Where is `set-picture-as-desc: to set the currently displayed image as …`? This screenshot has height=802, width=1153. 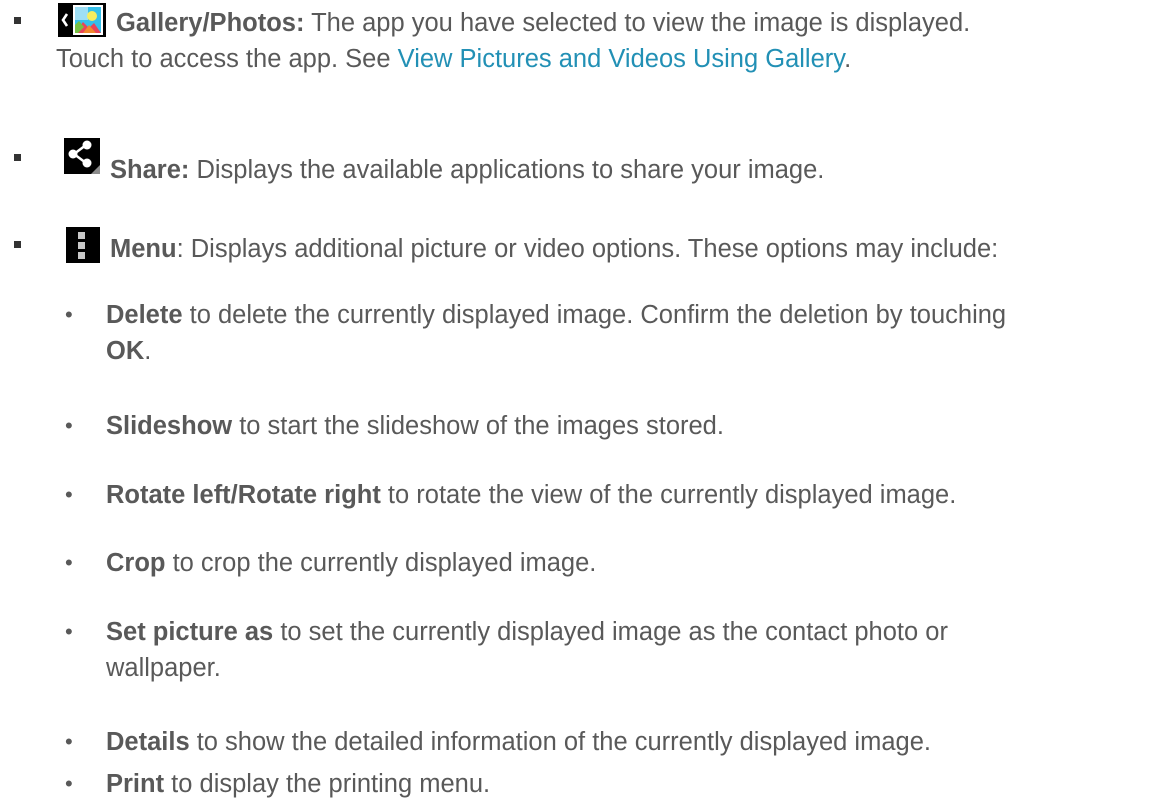 set-picture-as-desc: to set the currently displayed image as … is located at coordinates (610, 632).